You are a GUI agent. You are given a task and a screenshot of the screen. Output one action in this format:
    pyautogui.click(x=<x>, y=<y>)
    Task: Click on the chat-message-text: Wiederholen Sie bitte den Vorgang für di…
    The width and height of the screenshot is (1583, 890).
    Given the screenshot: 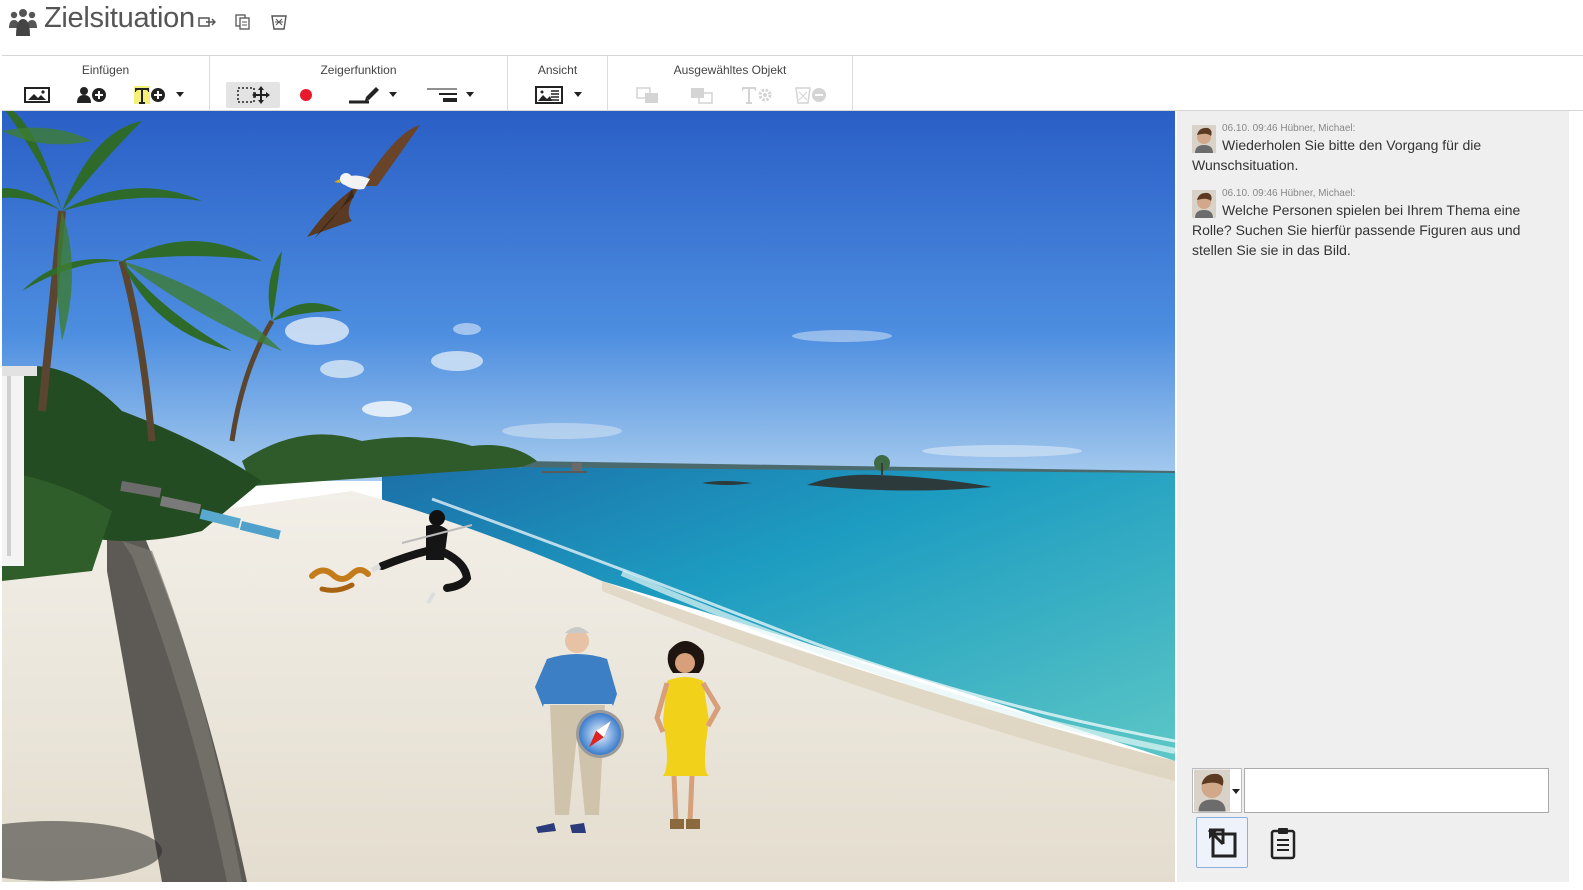 What is the action you would take?
    pyautogui.click(x=1337, y=155)
    